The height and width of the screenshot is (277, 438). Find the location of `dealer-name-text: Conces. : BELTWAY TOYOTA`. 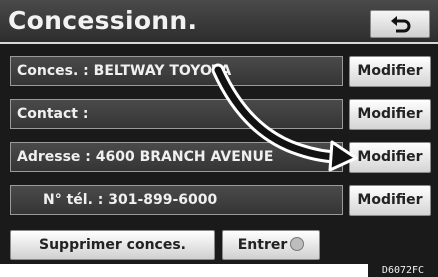

dealer-name-text: Conces. : BELTWAY TOYOTA is located at coordinates (124, 71).